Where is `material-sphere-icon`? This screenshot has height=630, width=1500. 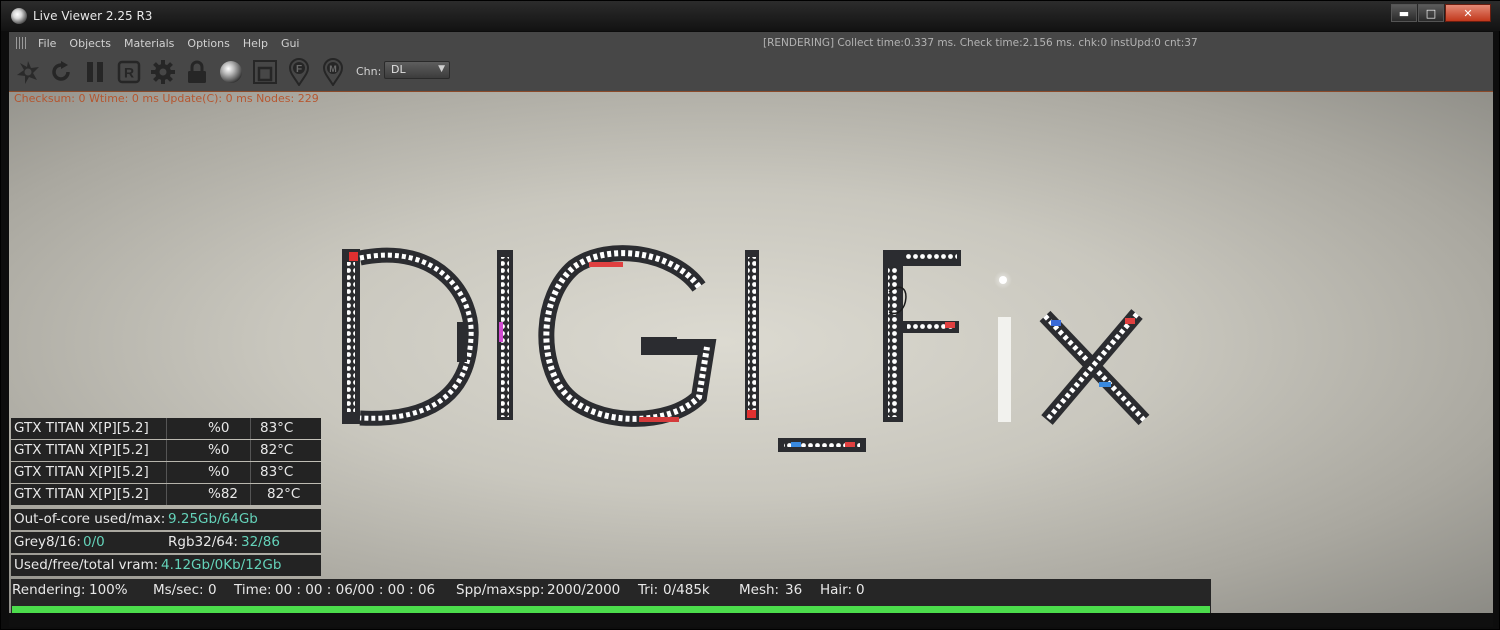
material-sphere-icon is located at coordinates (231, 72).